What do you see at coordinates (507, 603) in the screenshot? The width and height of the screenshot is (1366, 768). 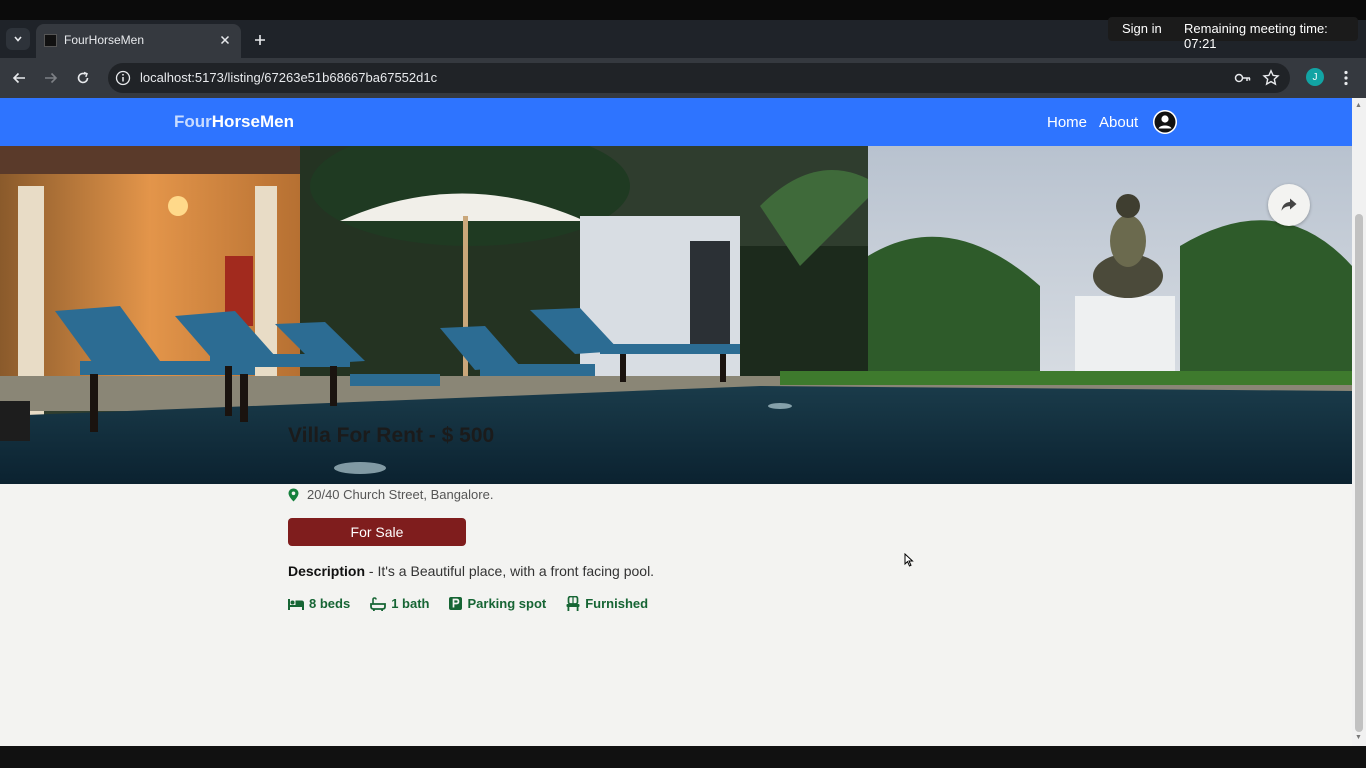 I see `parking-label: Parking spot` at bounding box center [507, 603].